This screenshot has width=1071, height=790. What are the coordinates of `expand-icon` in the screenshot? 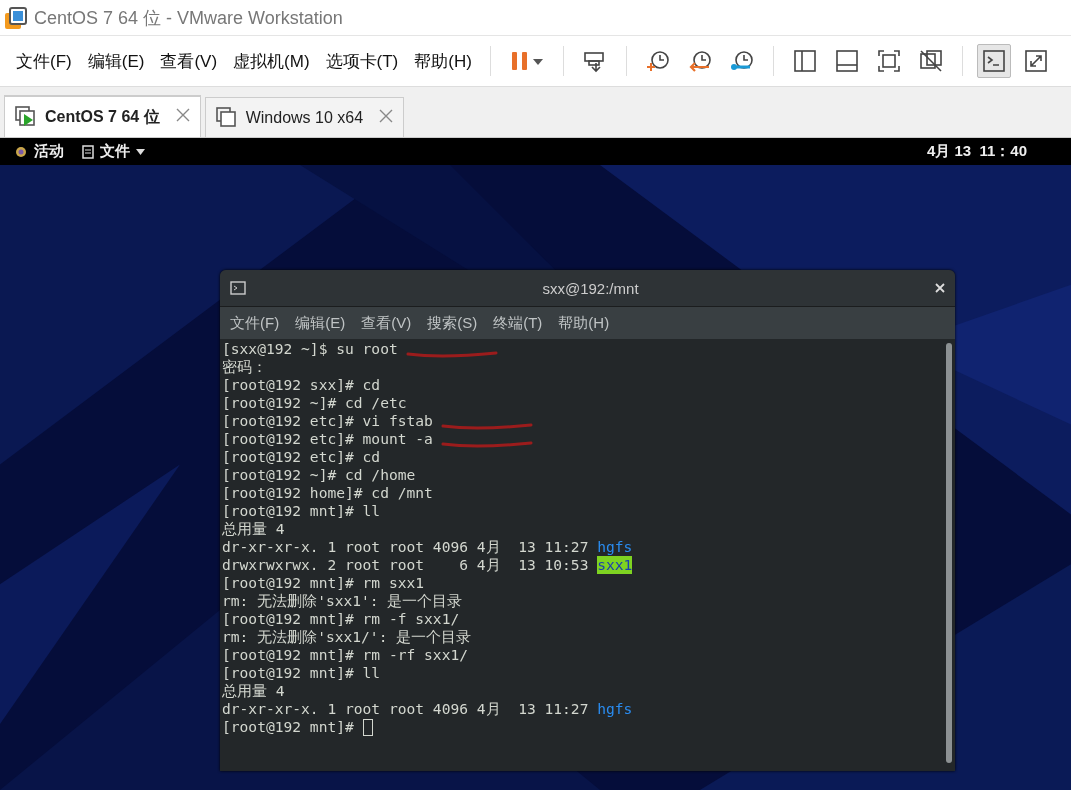 It's located at (1035, 61).